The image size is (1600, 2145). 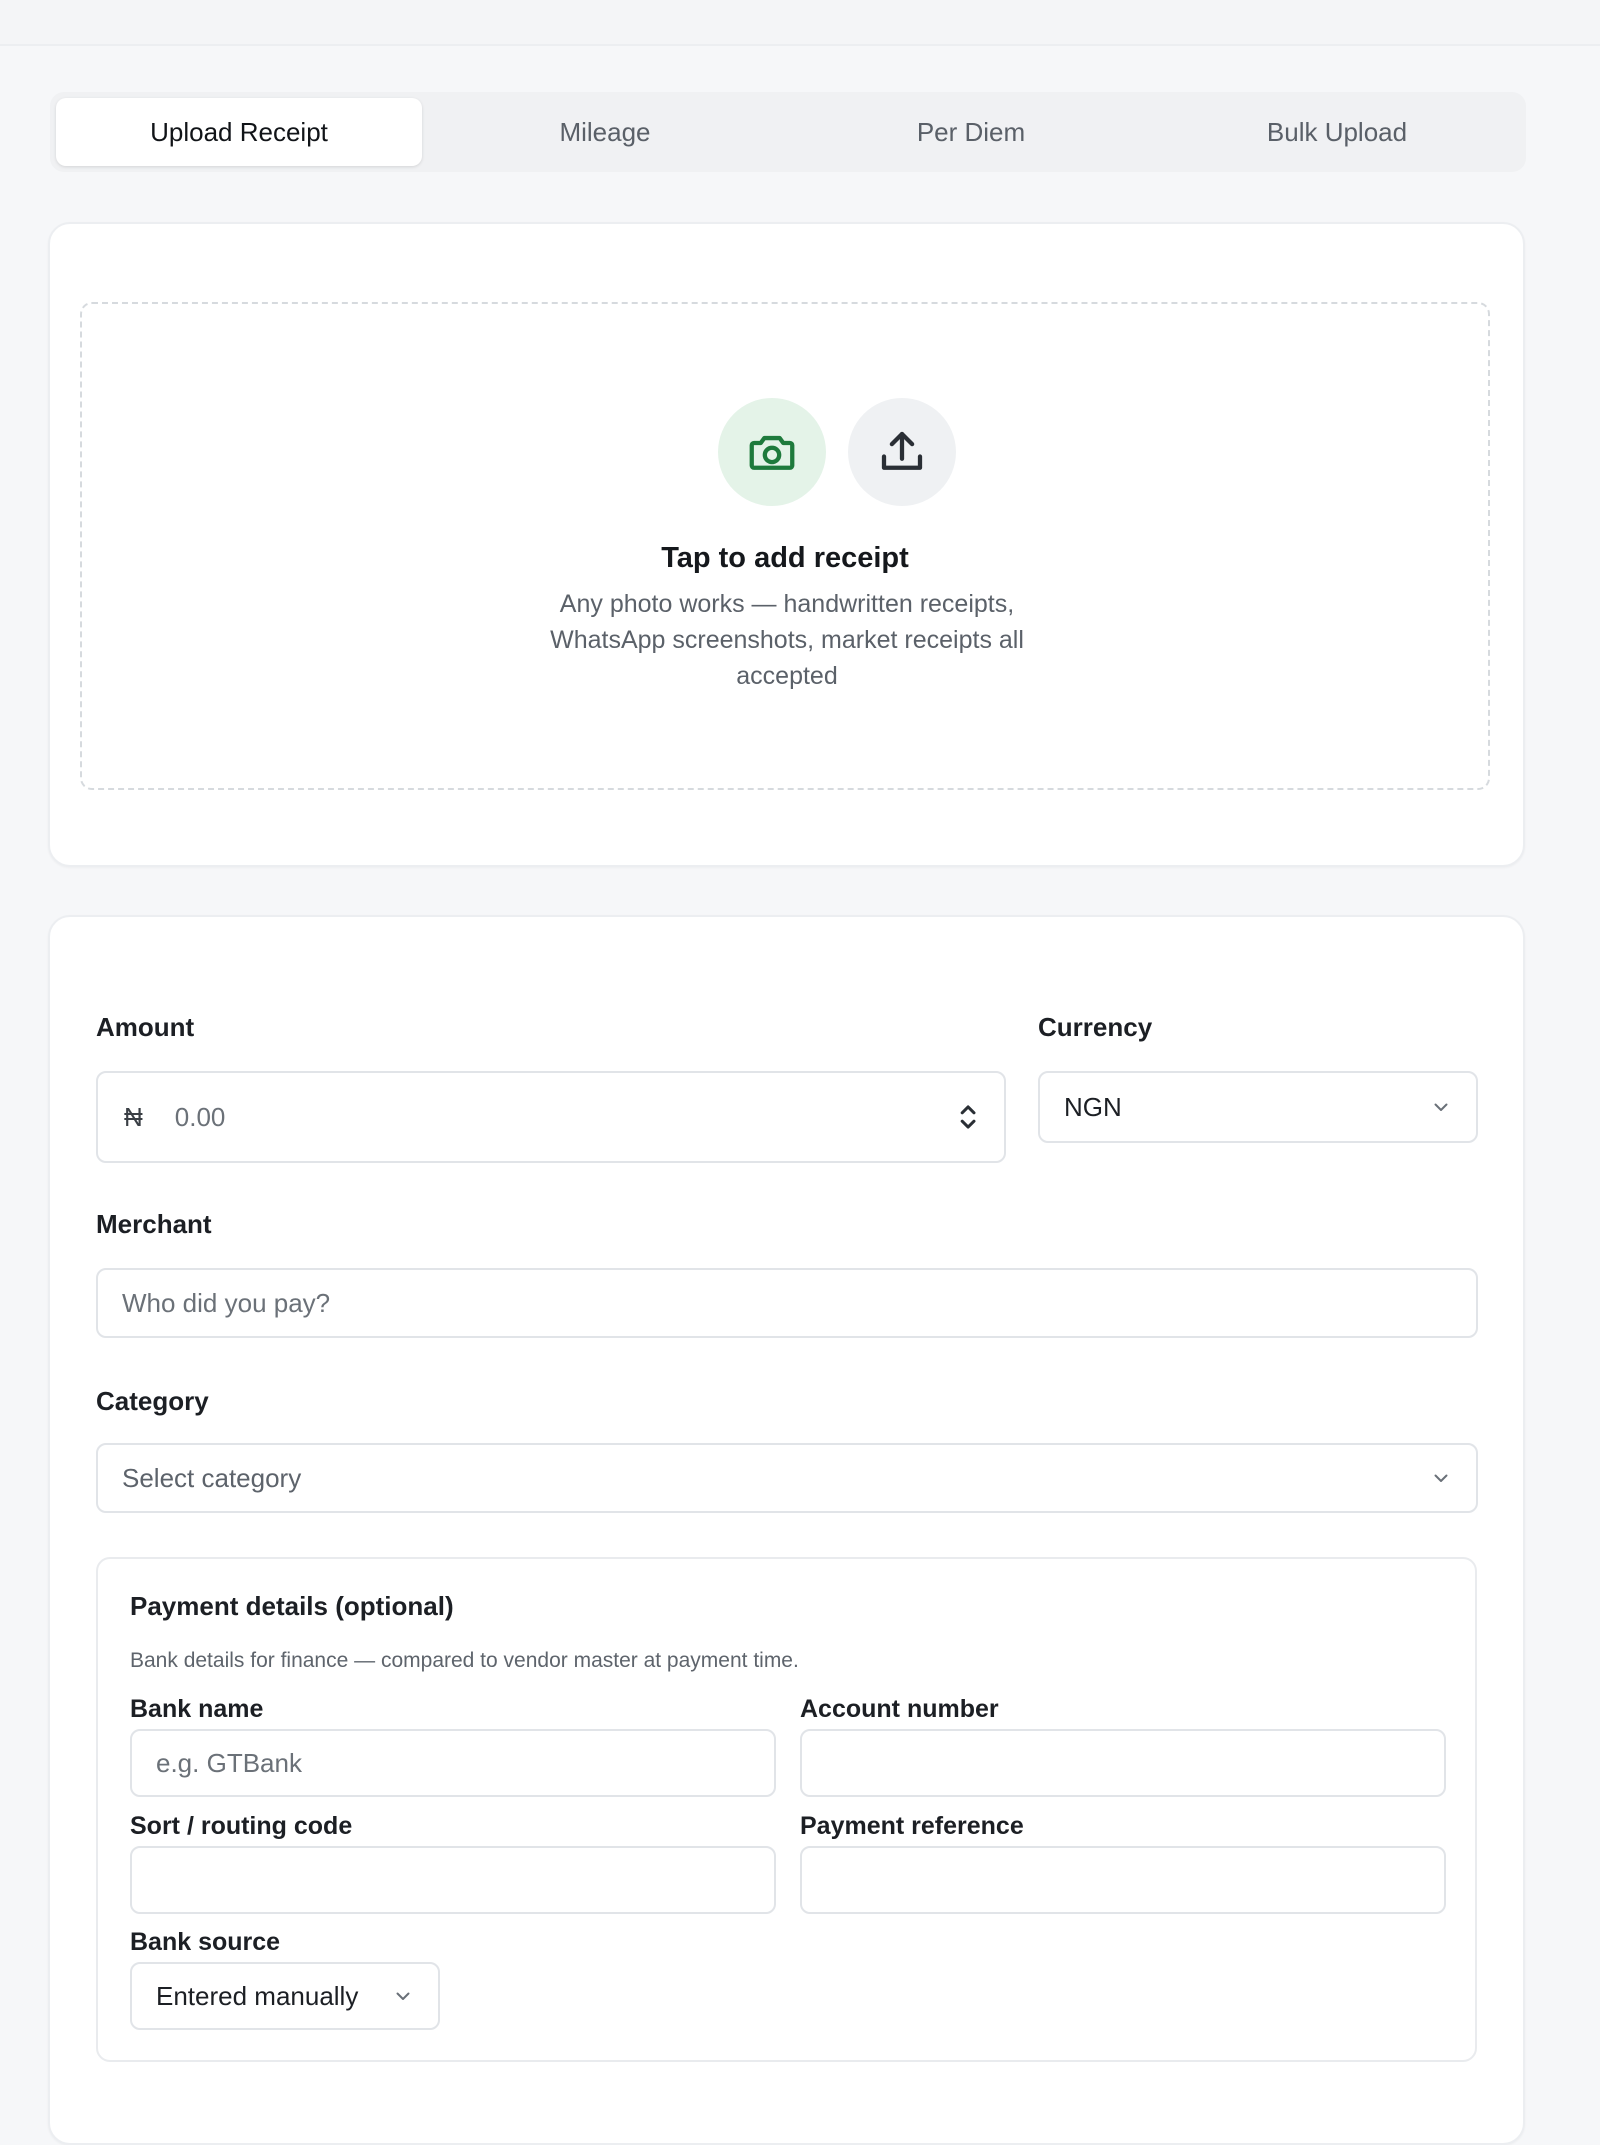 What do you see at coordinates (145, 1027) in the screenshot?
I see `amount-label: Amount` at bounding box center [145, 1027].